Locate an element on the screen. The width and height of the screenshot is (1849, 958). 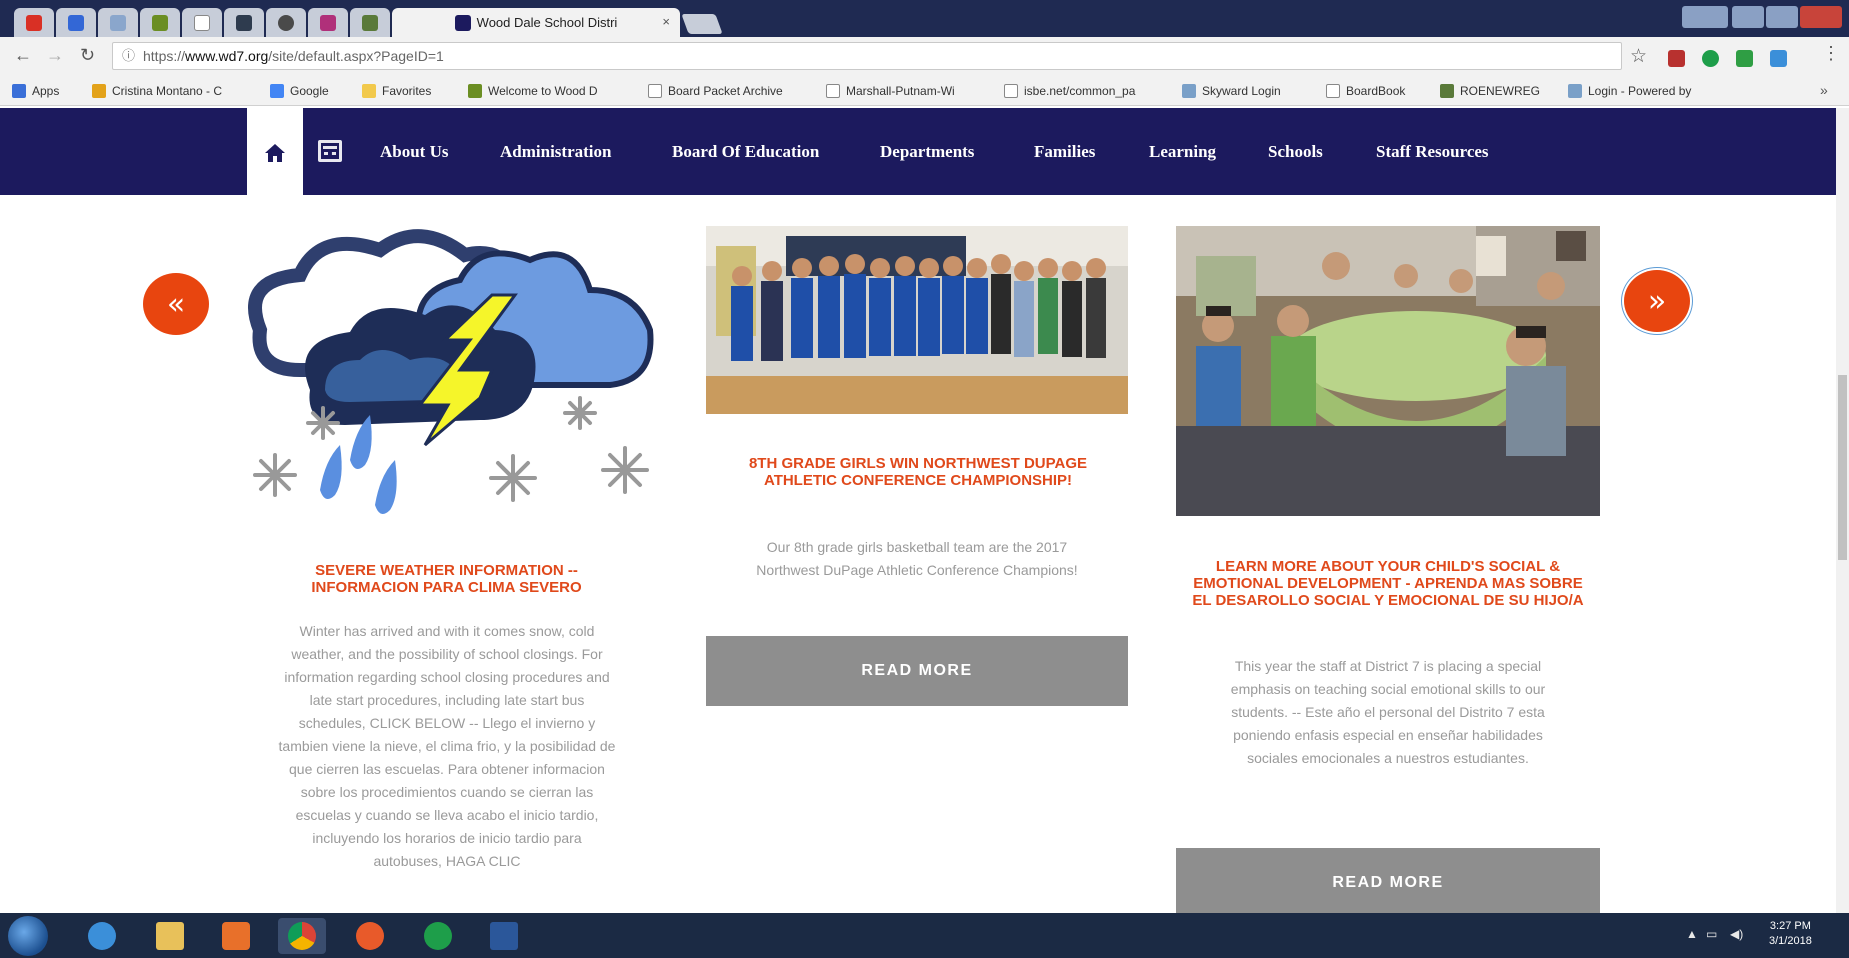
url-path: /site/default.aspx?PageID=1 is located at coordinates (356, 56).